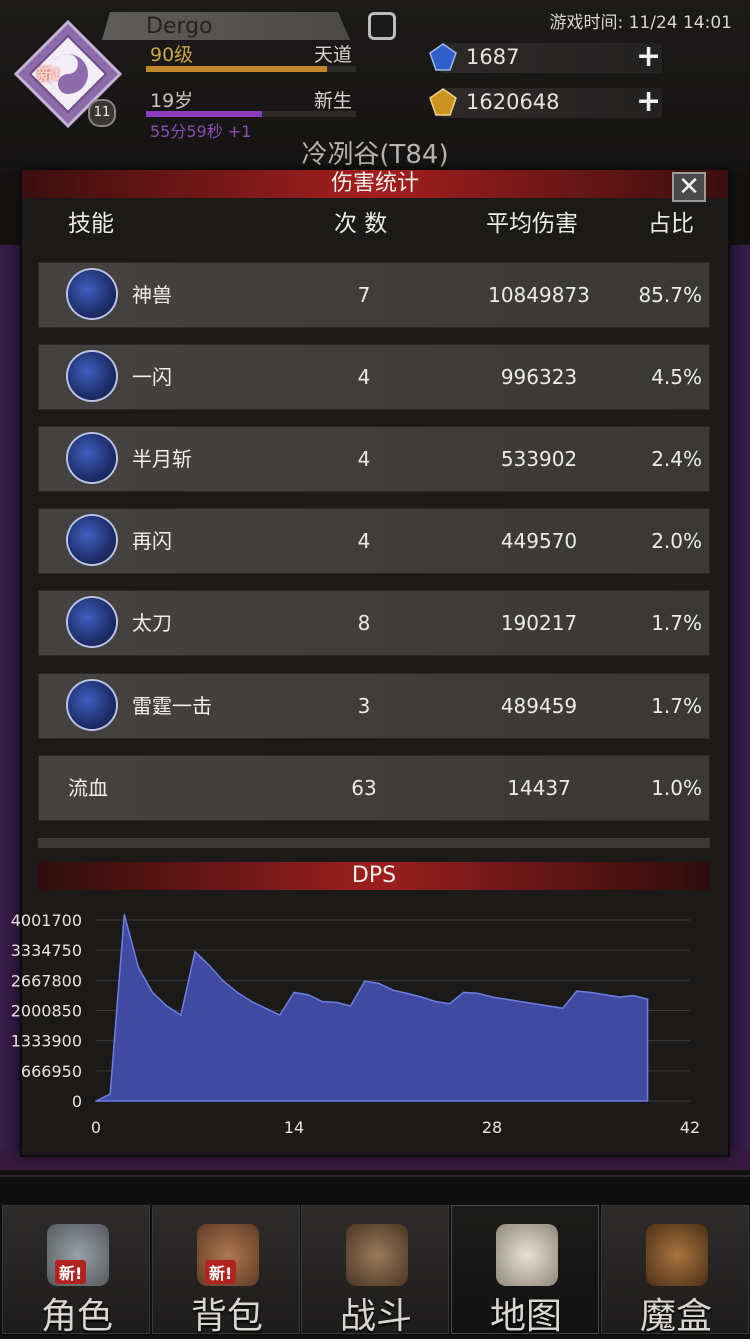  I want to click on skill-avg-damage: 489459, so click(539, 706).